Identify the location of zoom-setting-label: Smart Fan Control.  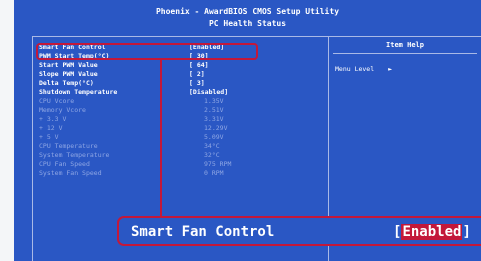
(203, 232).